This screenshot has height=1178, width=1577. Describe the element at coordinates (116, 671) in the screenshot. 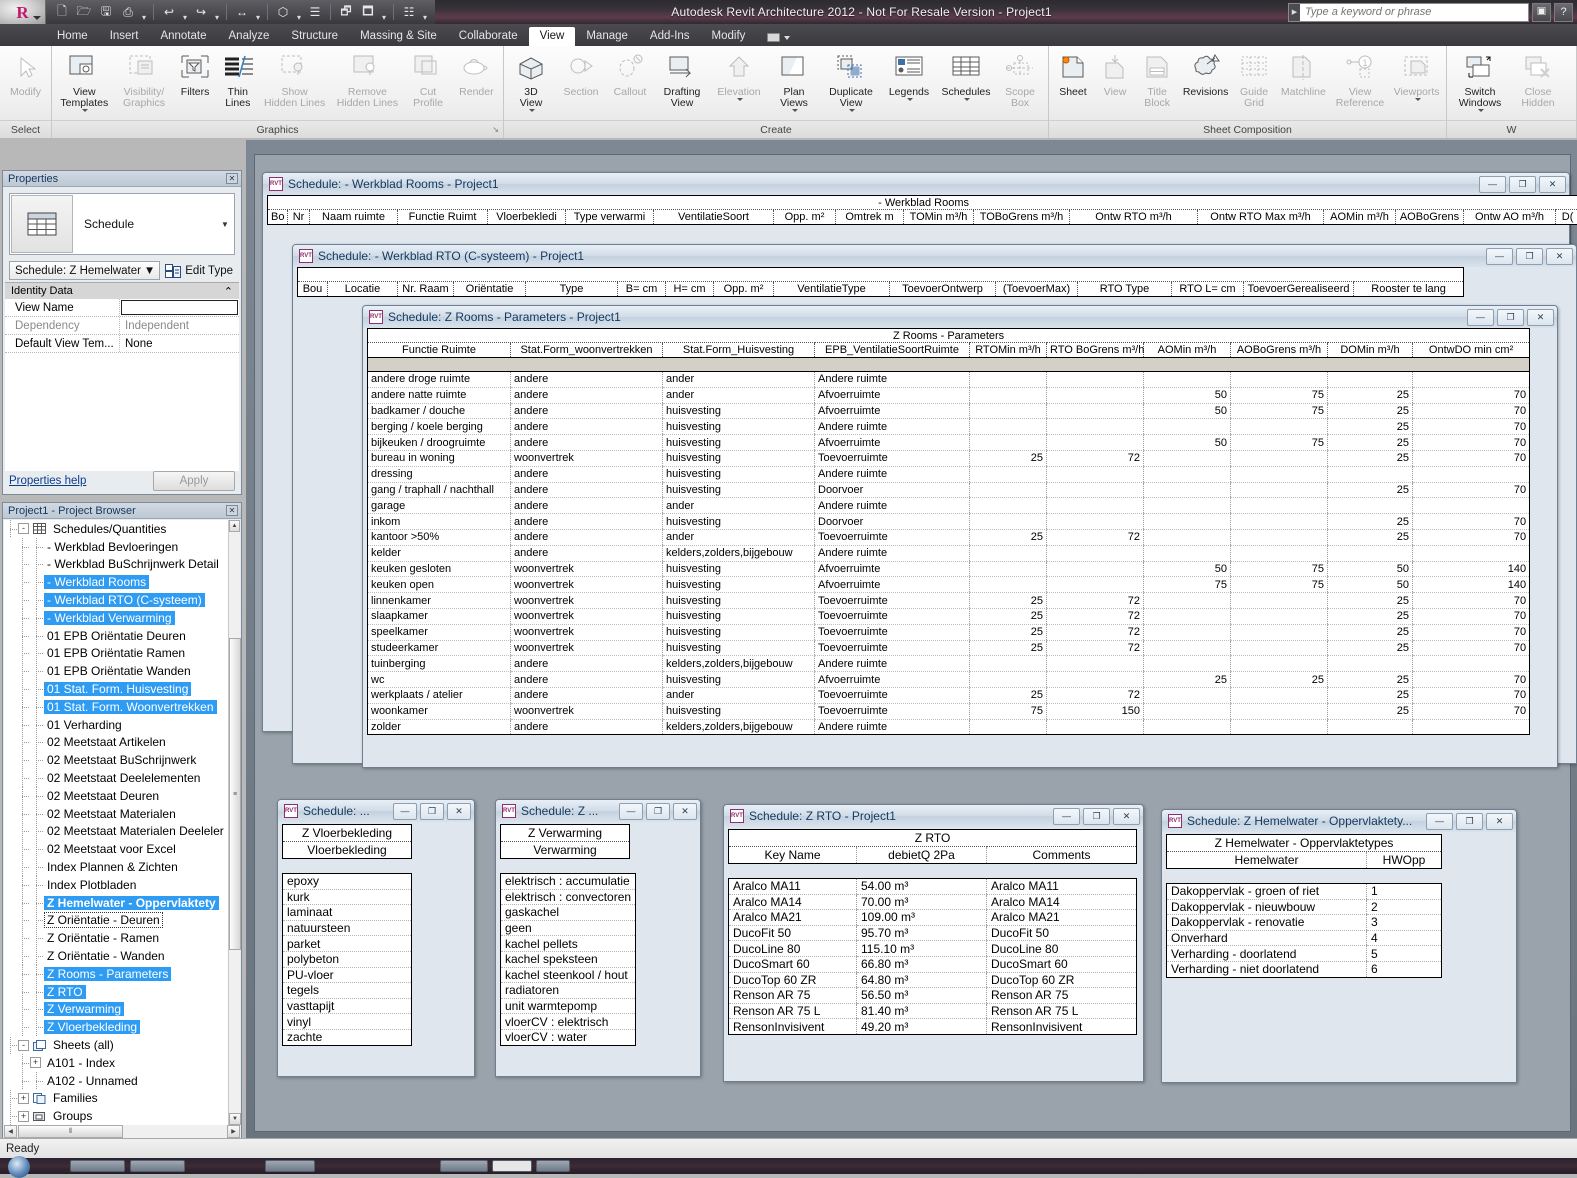

I see `browser-tree-item: 01 EPB Oriëntatie Wanden` at that location.